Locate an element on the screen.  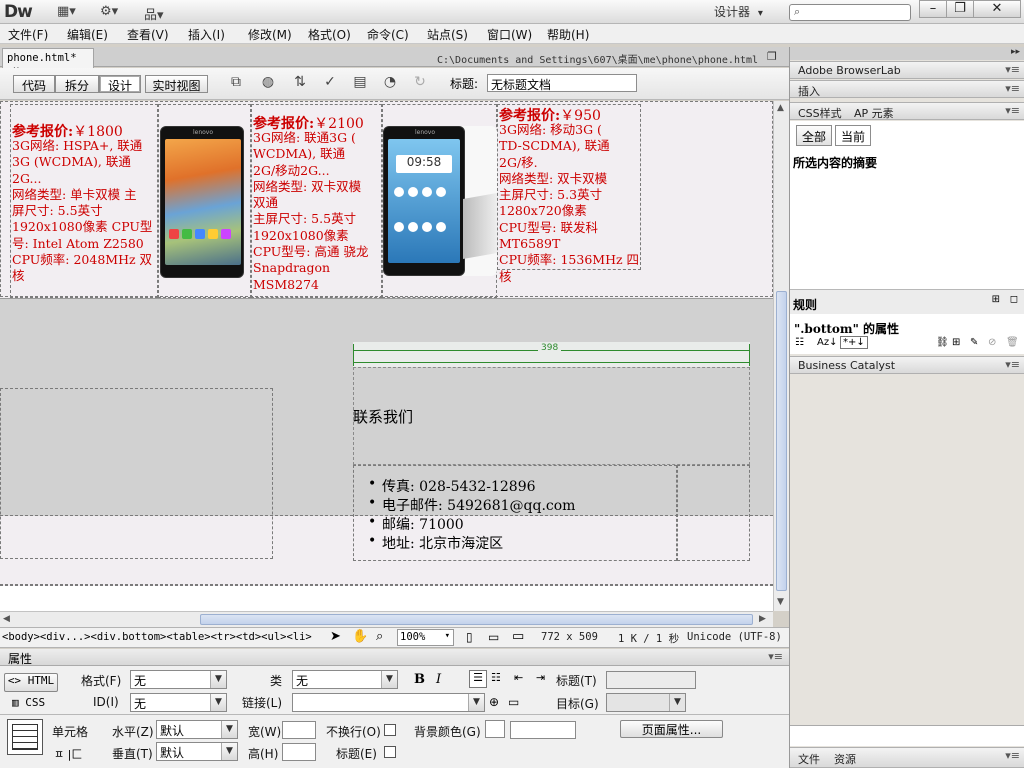
sort-az-icon: Az↓ is located at coordinates (827, 342).